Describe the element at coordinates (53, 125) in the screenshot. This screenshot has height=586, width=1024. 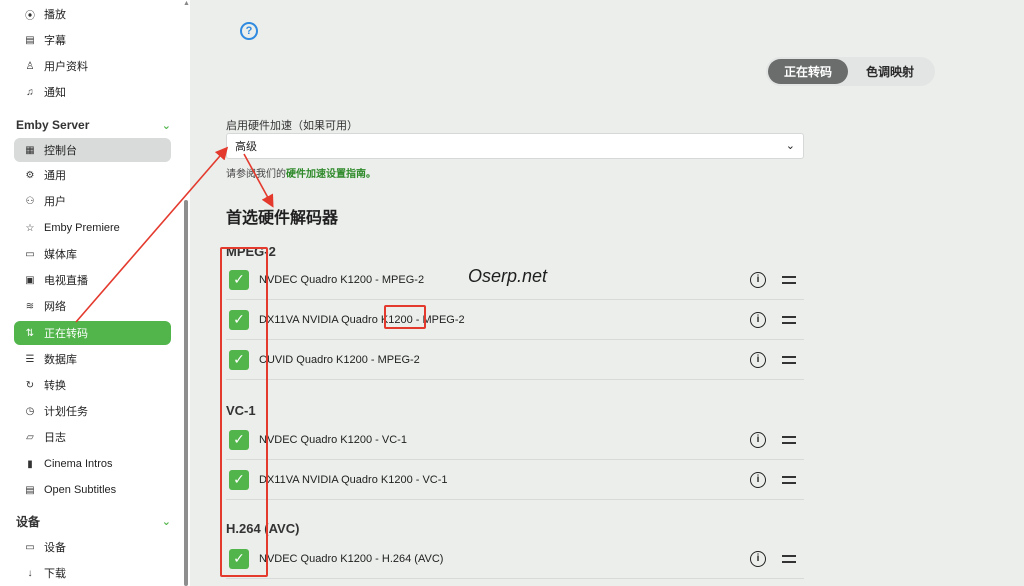
I see `section-title: Emby Server` at that location.